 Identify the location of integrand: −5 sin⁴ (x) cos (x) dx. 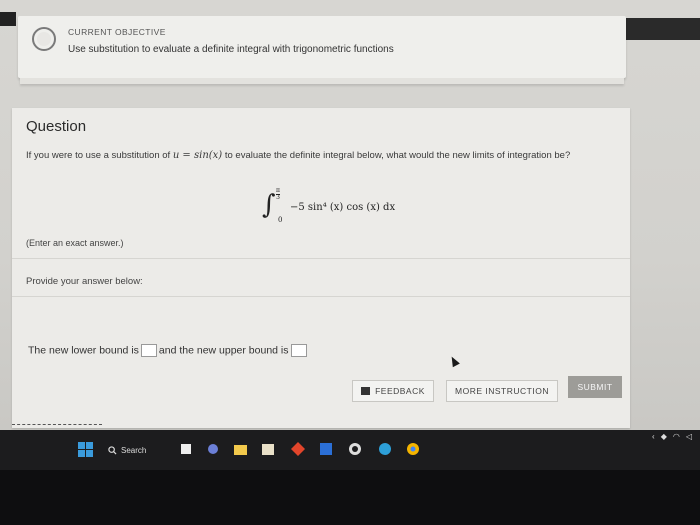
(343, 207).